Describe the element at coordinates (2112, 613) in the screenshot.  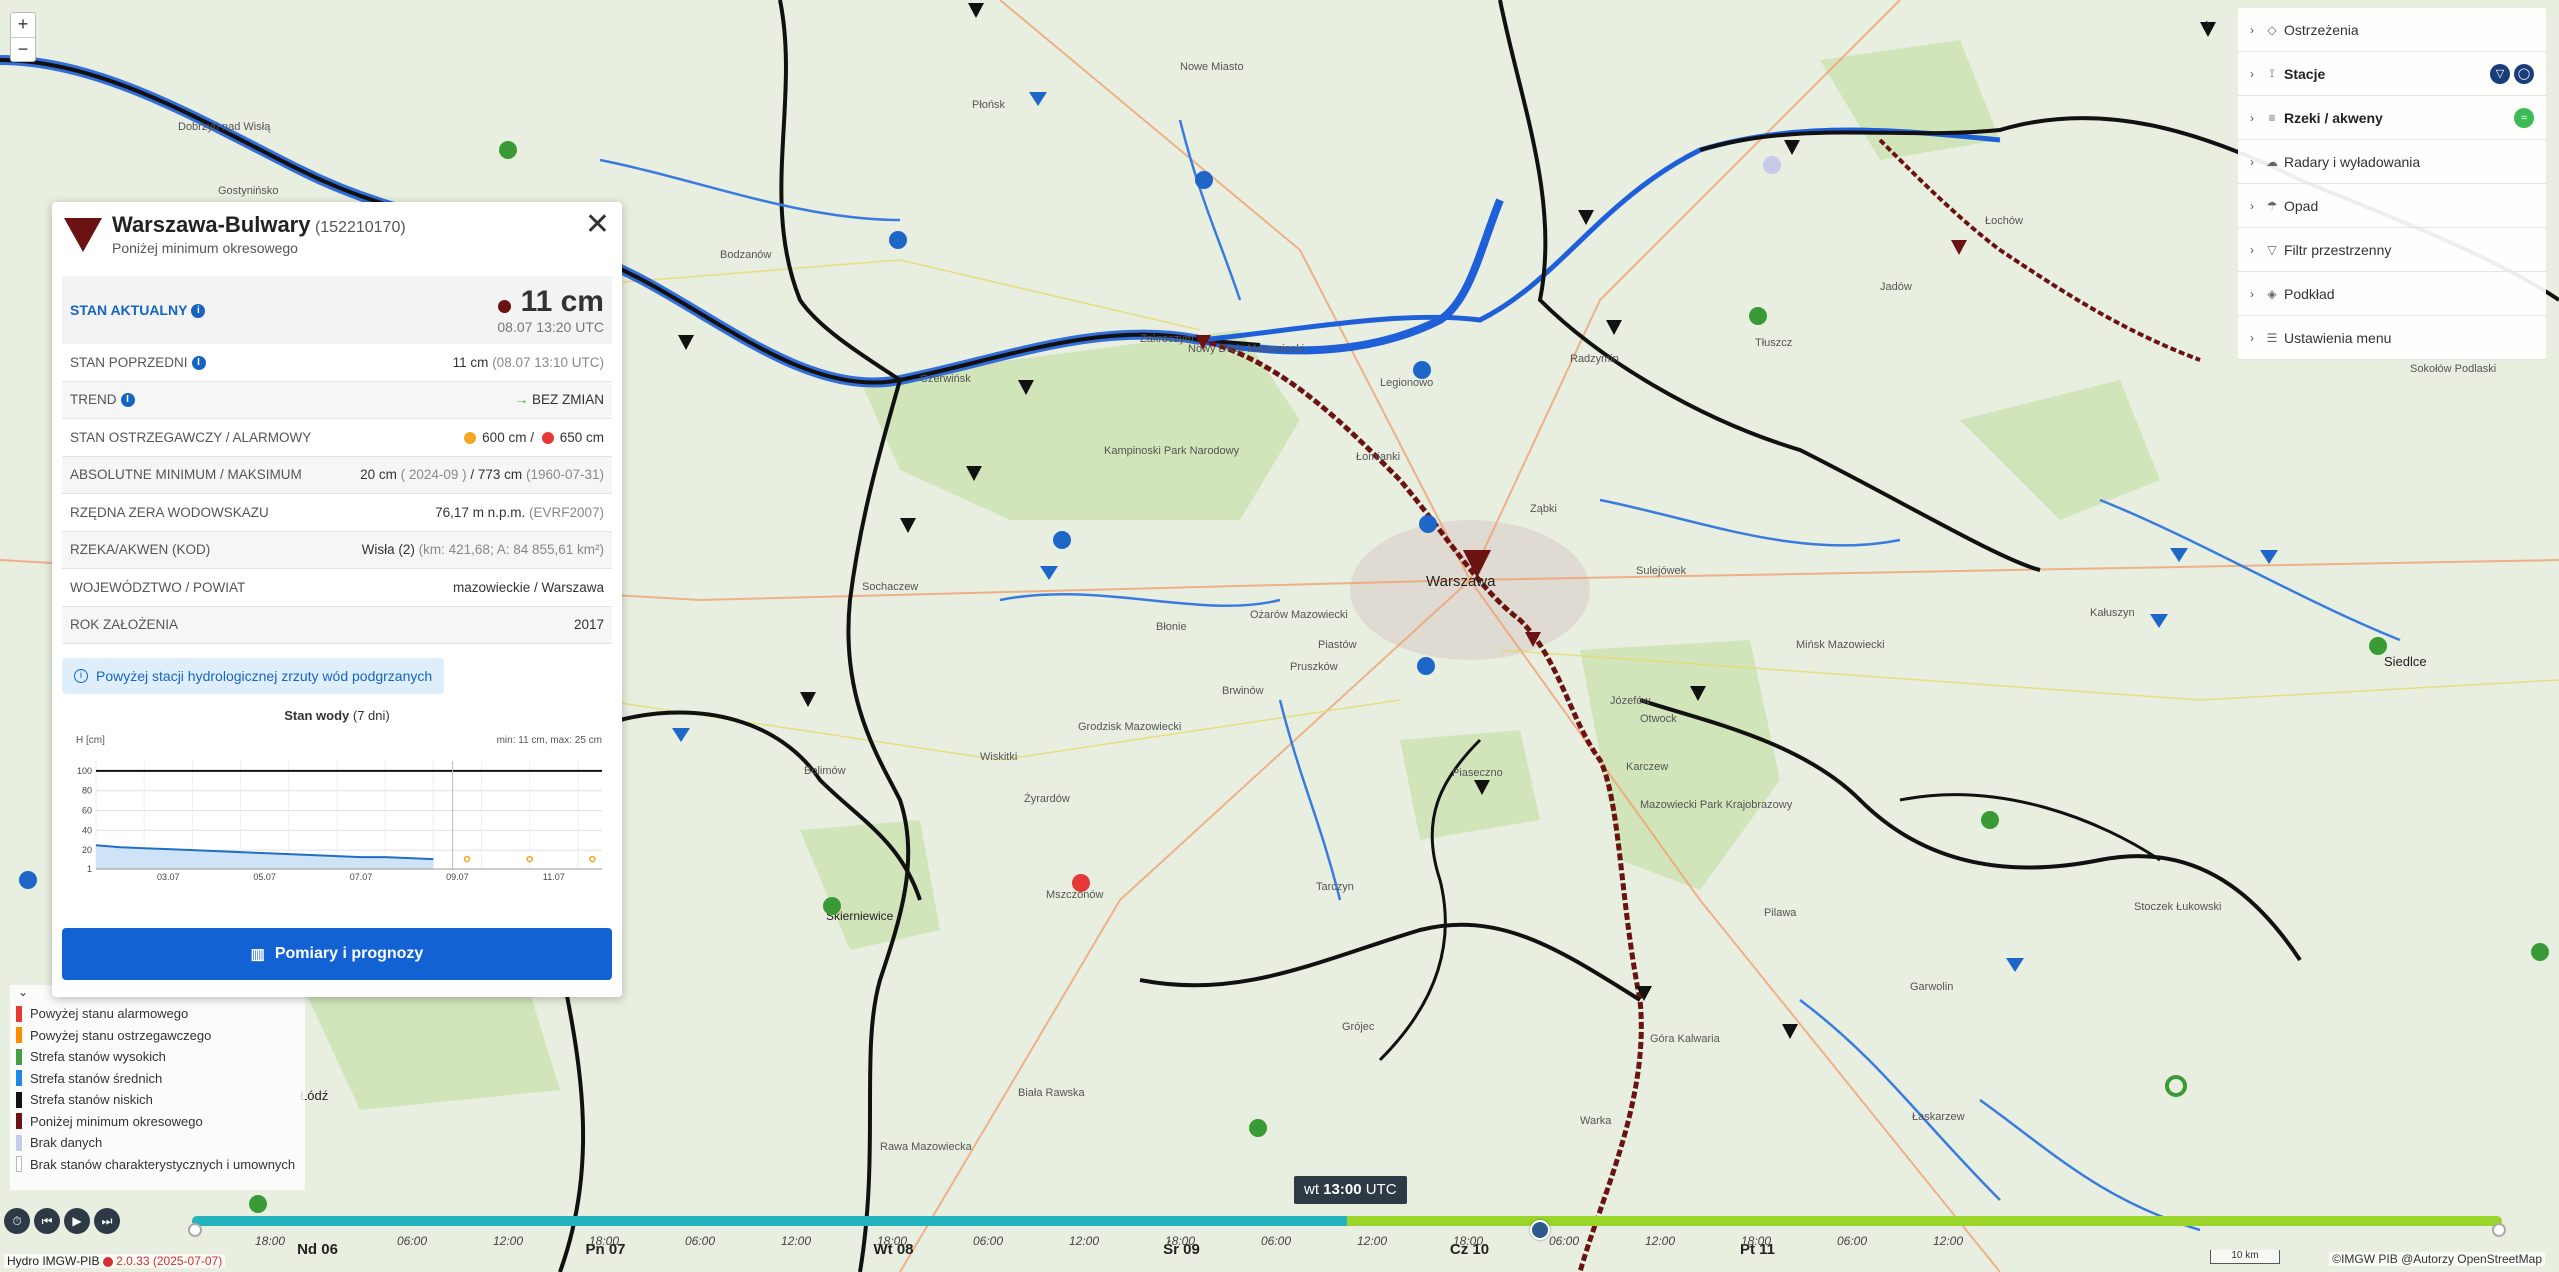
I see `place-label: Kałuszyn` at that location.